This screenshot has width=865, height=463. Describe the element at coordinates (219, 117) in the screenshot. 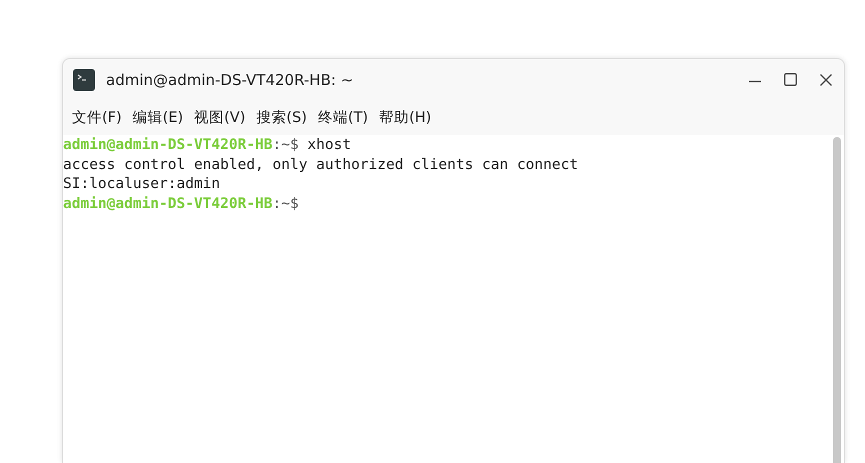

I see `menu-item: 视图(V)` at that location.